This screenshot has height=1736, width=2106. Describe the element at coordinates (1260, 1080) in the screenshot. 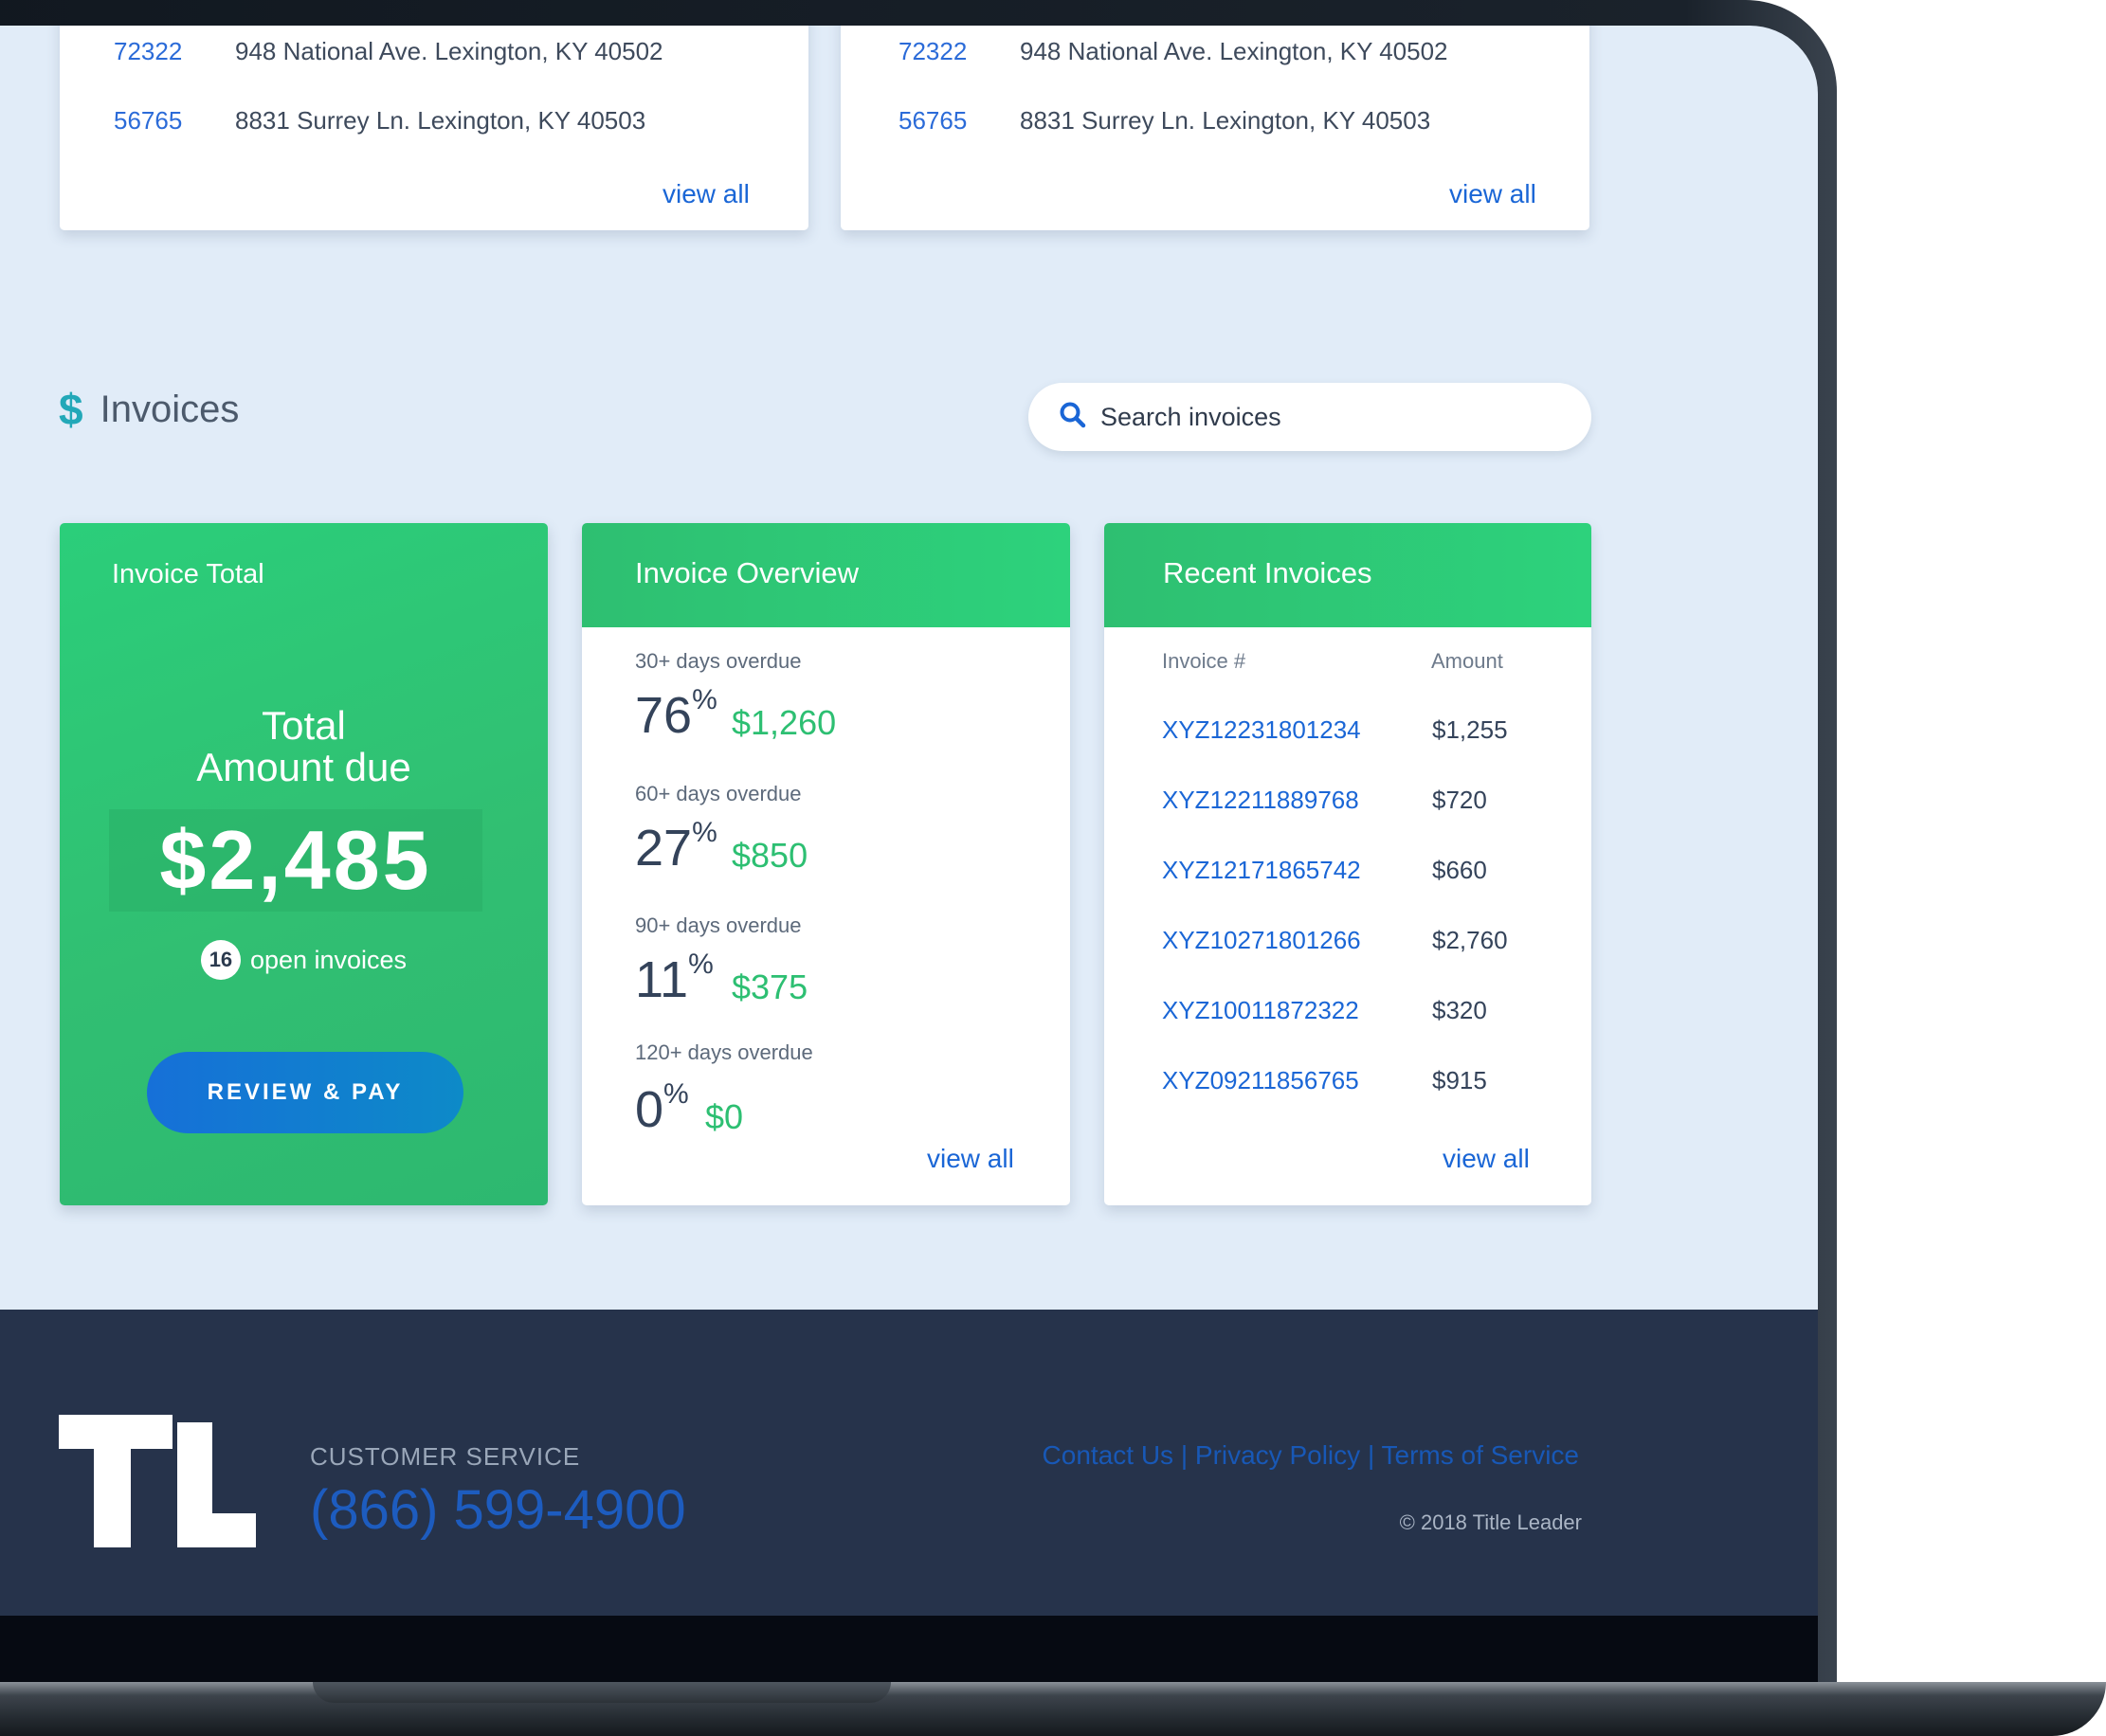

I see `invoice-number-link: XYZ09211856765` at that location.